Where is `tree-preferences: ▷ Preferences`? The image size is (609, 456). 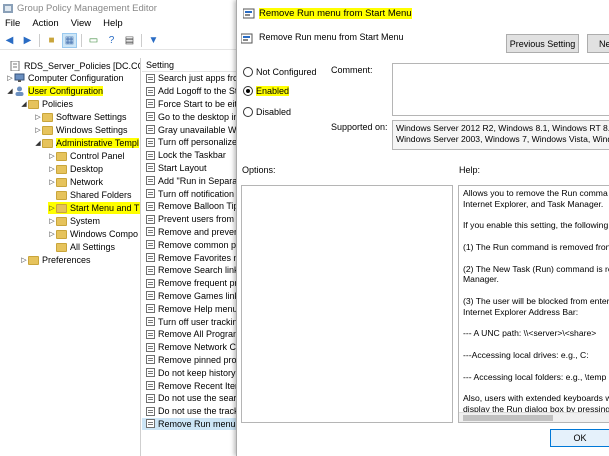 tree-preferences: ▷ Preferences is located at coordinates (55, 260).